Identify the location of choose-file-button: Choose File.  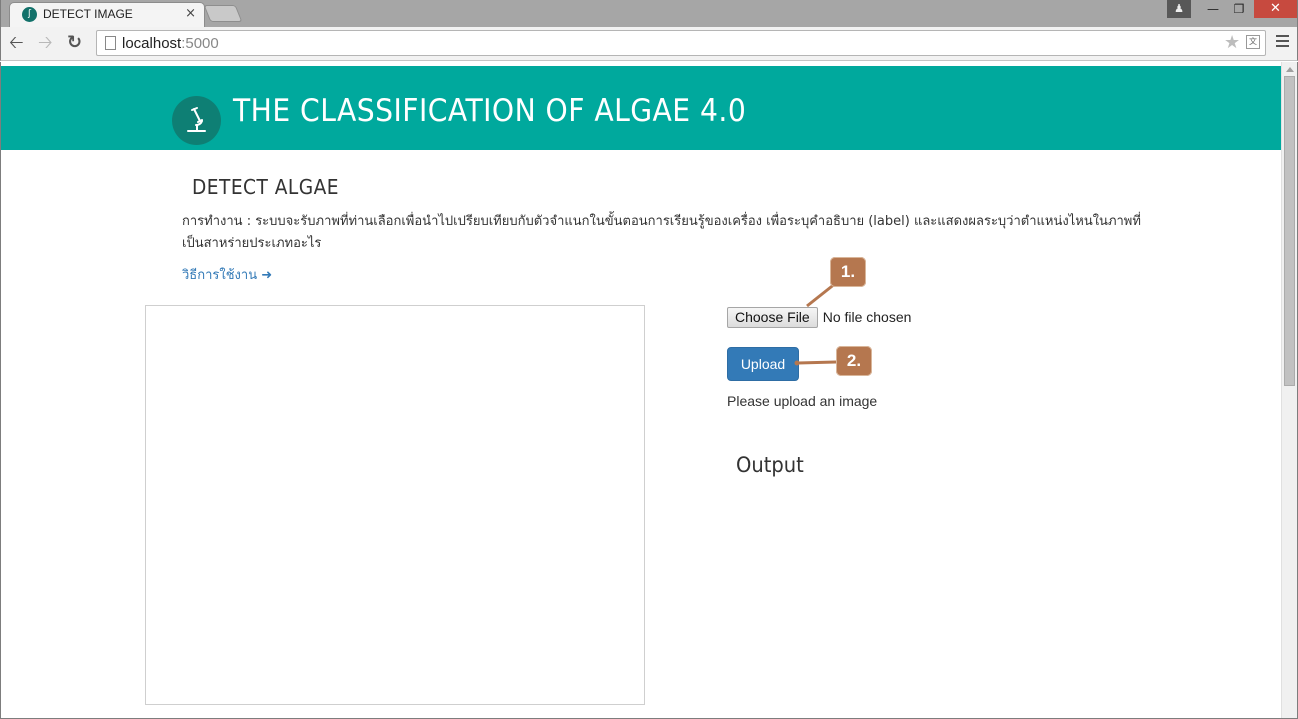
(772, 317).